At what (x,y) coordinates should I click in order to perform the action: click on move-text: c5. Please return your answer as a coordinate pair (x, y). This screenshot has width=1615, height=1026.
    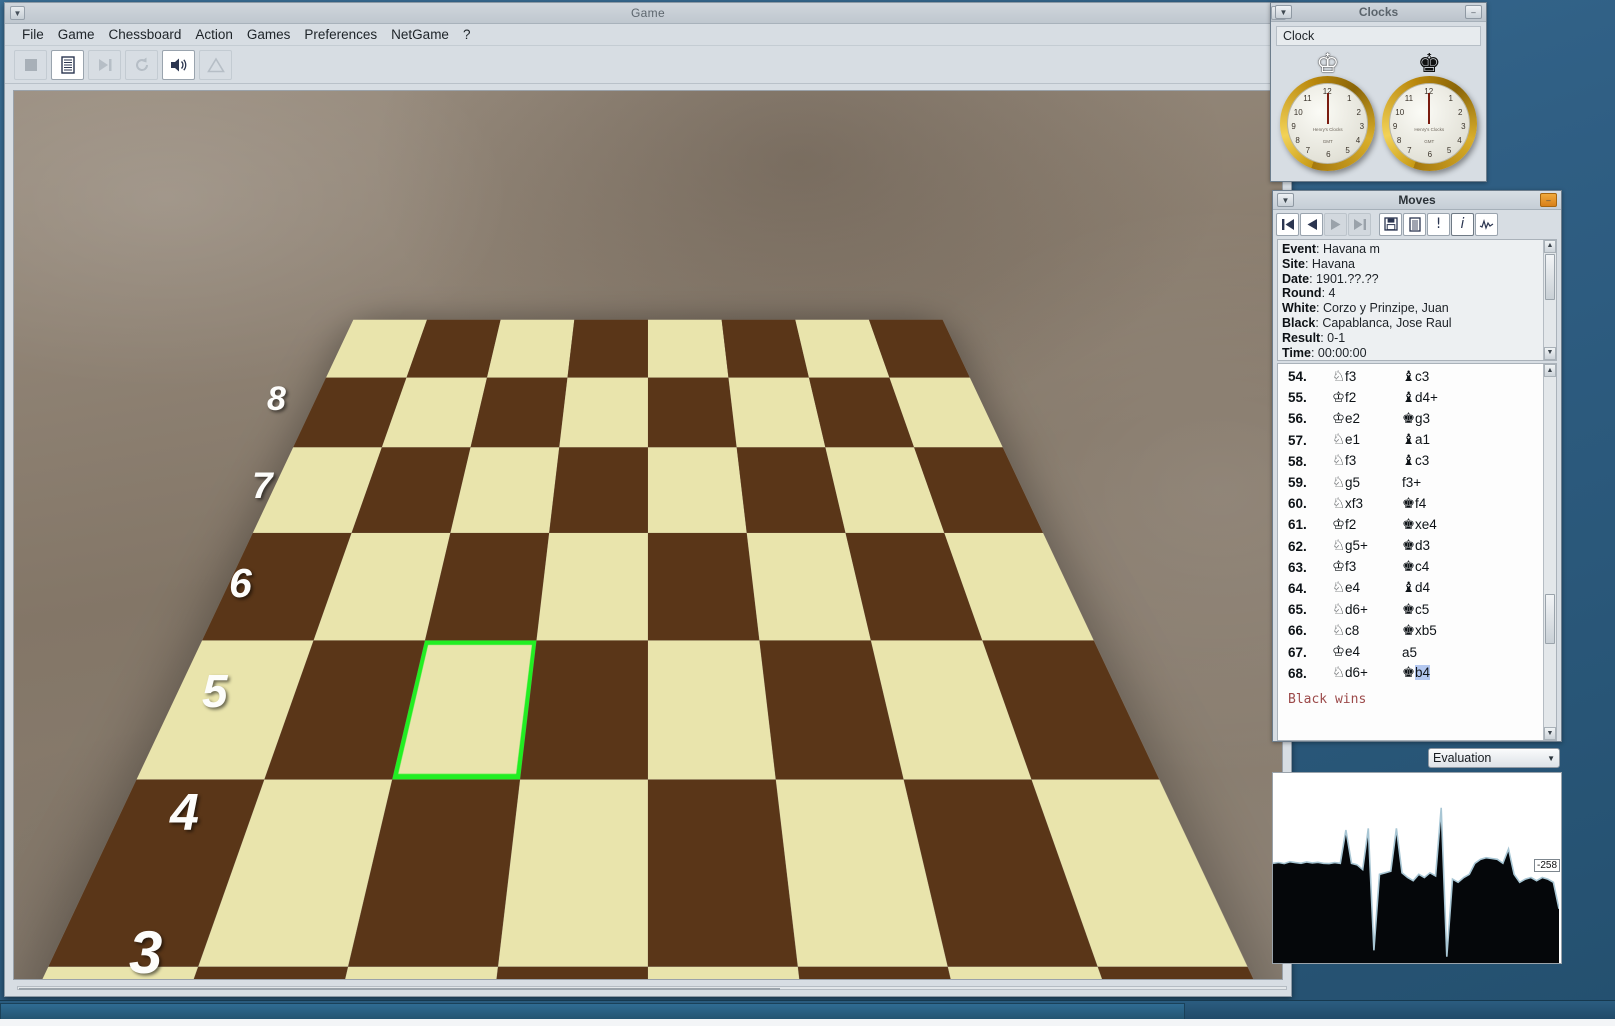
    Looking at the image, I should click on (1422, 609).